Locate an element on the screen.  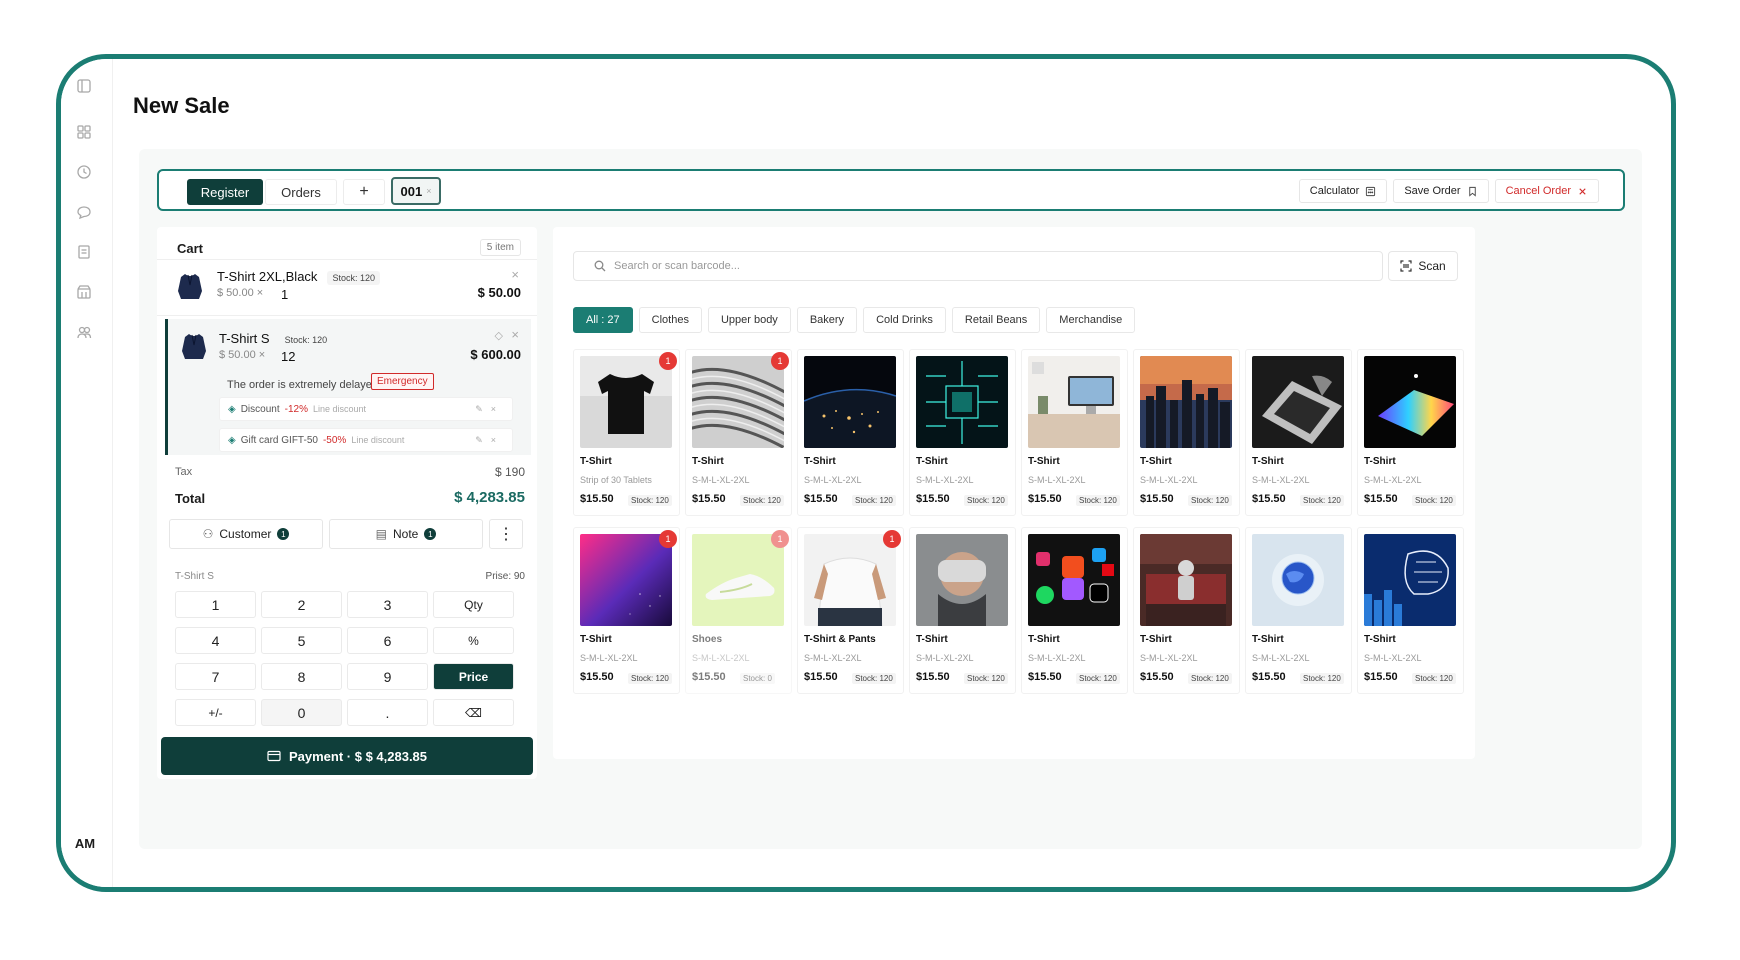
category-cold-drinks: Cold Drinks is located at coordinates (904, 320).